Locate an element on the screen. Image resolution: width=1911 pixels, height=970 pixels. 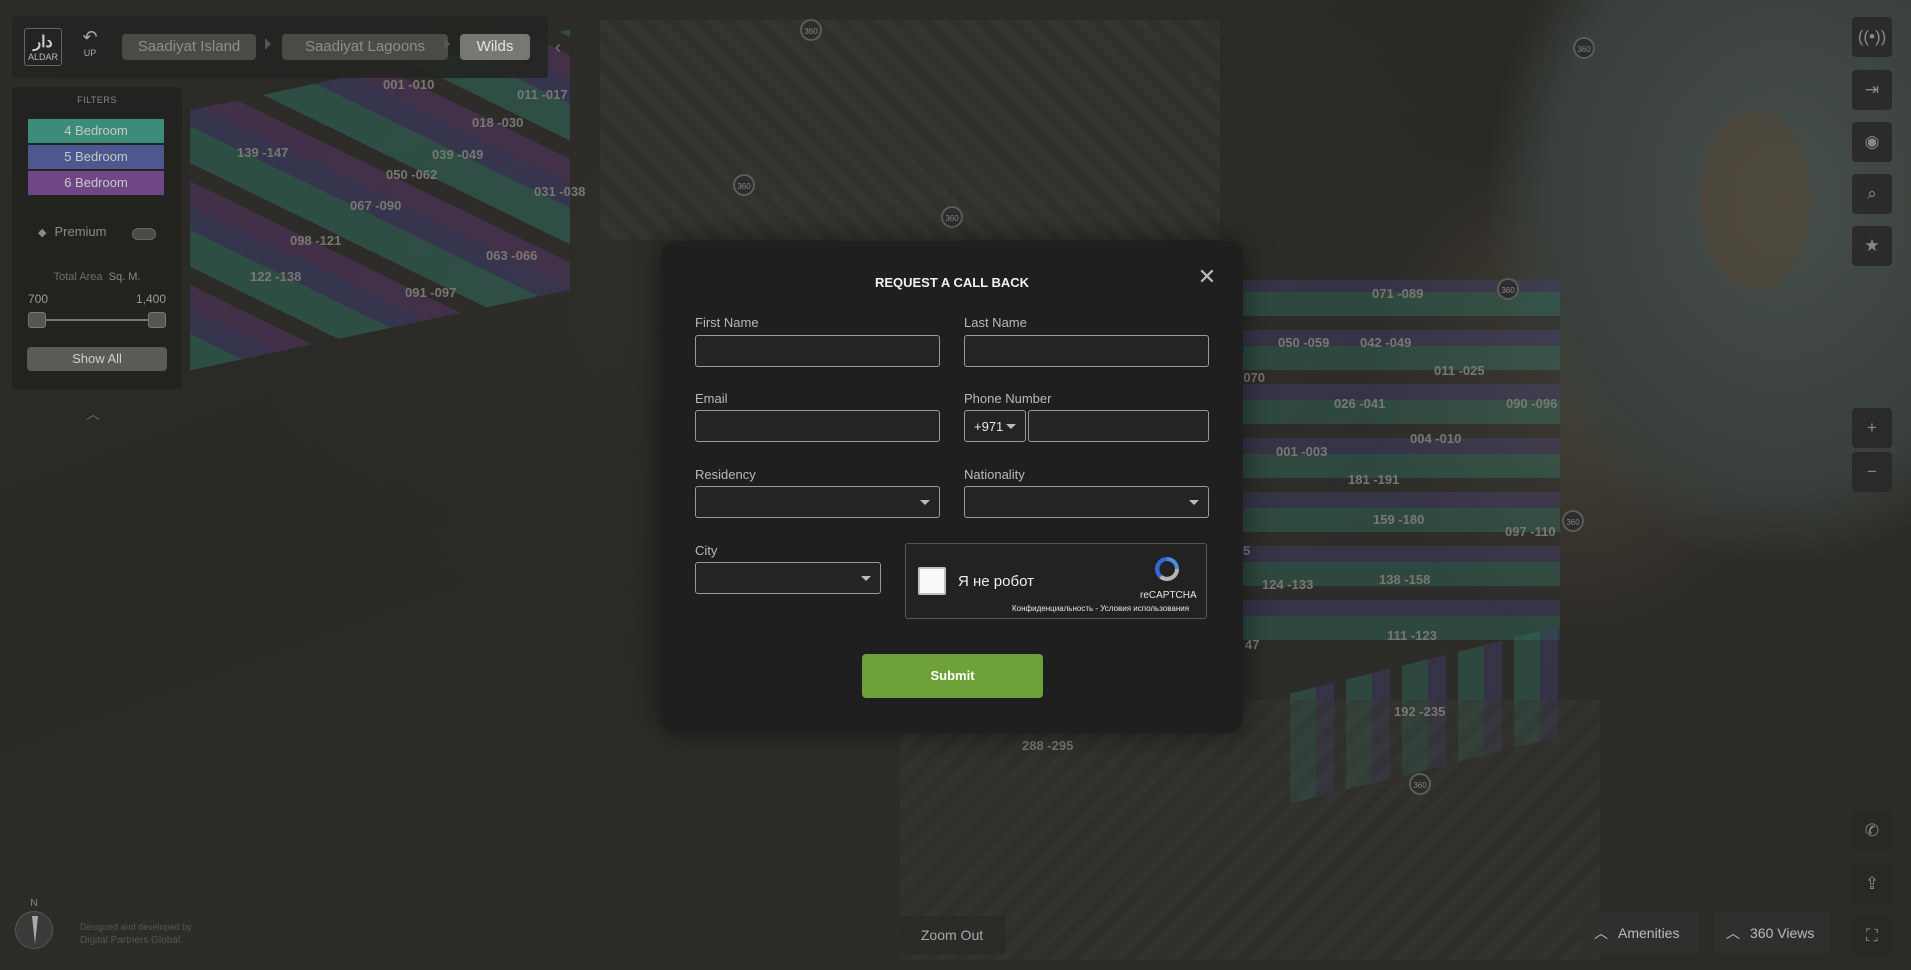
phone-number-field is located at coordinates (1118, 426).